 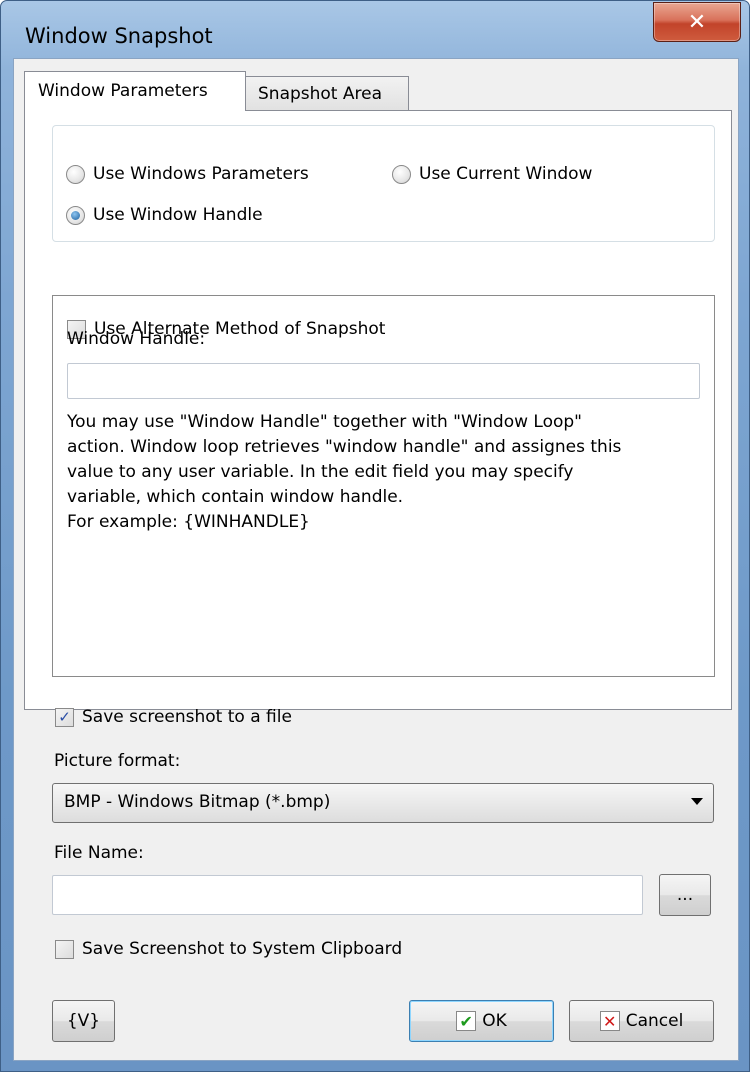 I want to click on radio-use-window-handle: Use Window Handle, so click(x=164, y=215).